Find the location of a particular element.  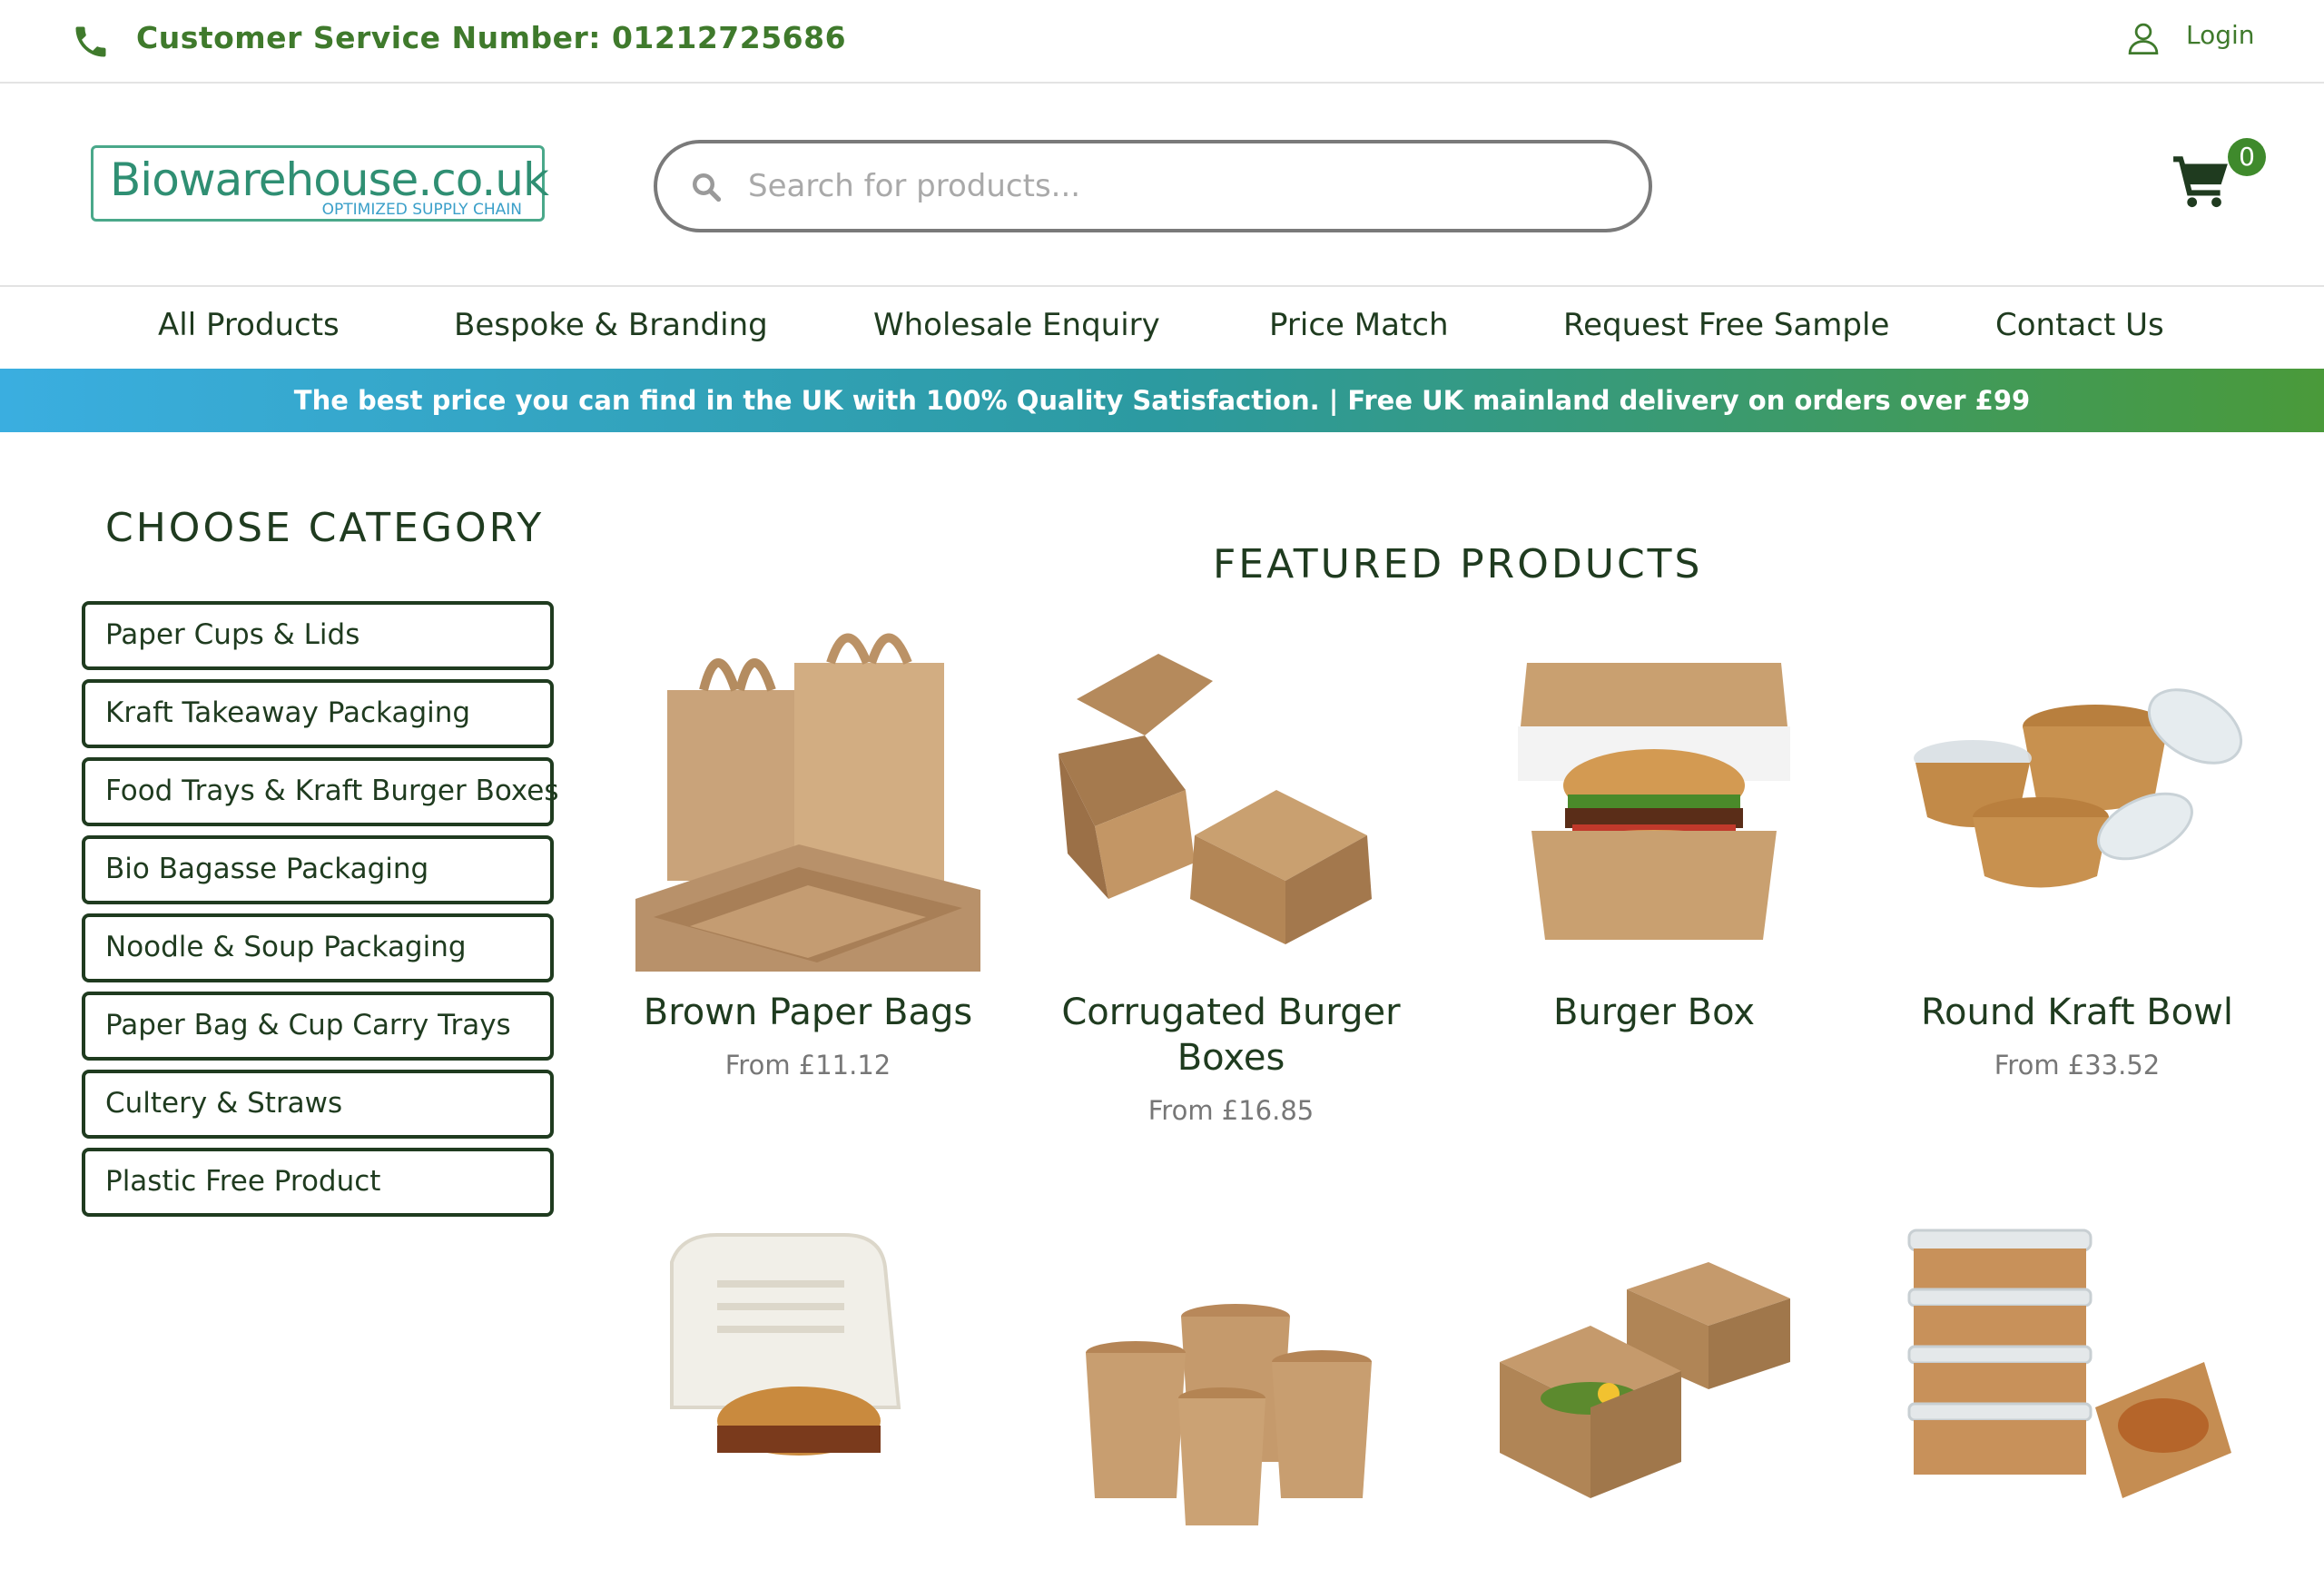

login-link: Login is located at coordinates (2220, 35).